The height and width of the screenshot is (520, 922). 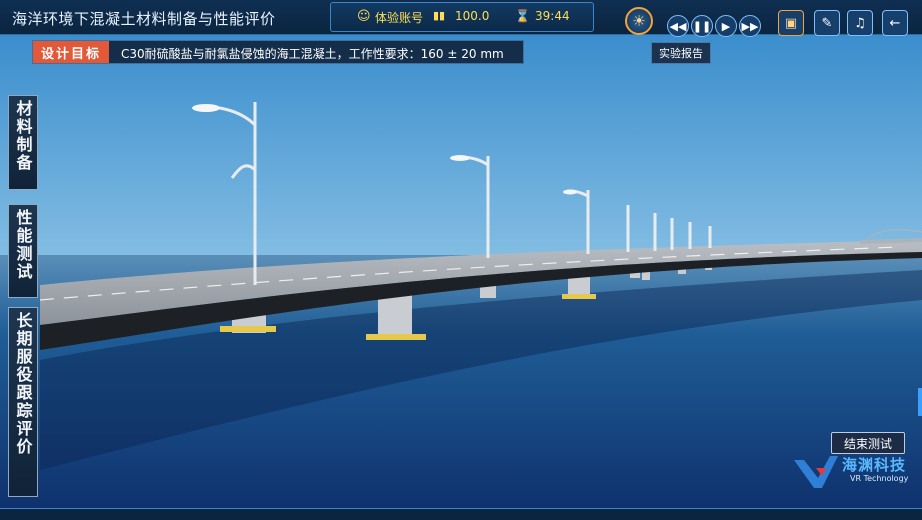 What do you see at coordinates (461, 514) in the screenshot?
I see `bottom-frame` at bounding box center [461, 514].